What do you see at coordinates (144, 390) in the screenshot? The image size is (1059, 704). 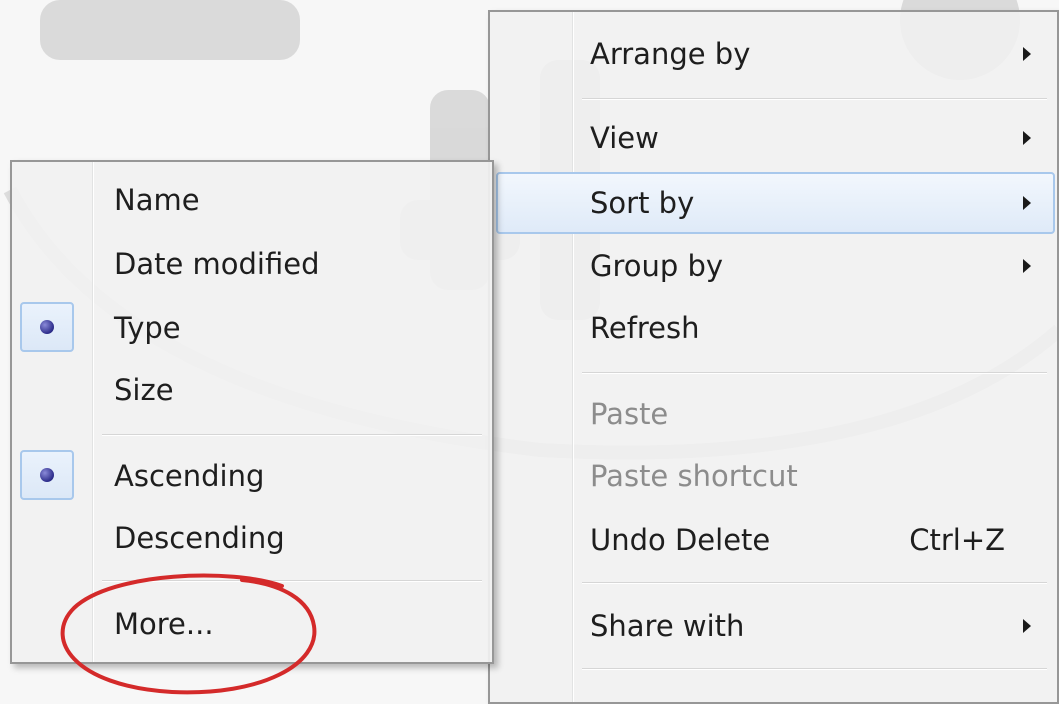 I see `menu-item-label: Size` at bounding box center [144, 390].